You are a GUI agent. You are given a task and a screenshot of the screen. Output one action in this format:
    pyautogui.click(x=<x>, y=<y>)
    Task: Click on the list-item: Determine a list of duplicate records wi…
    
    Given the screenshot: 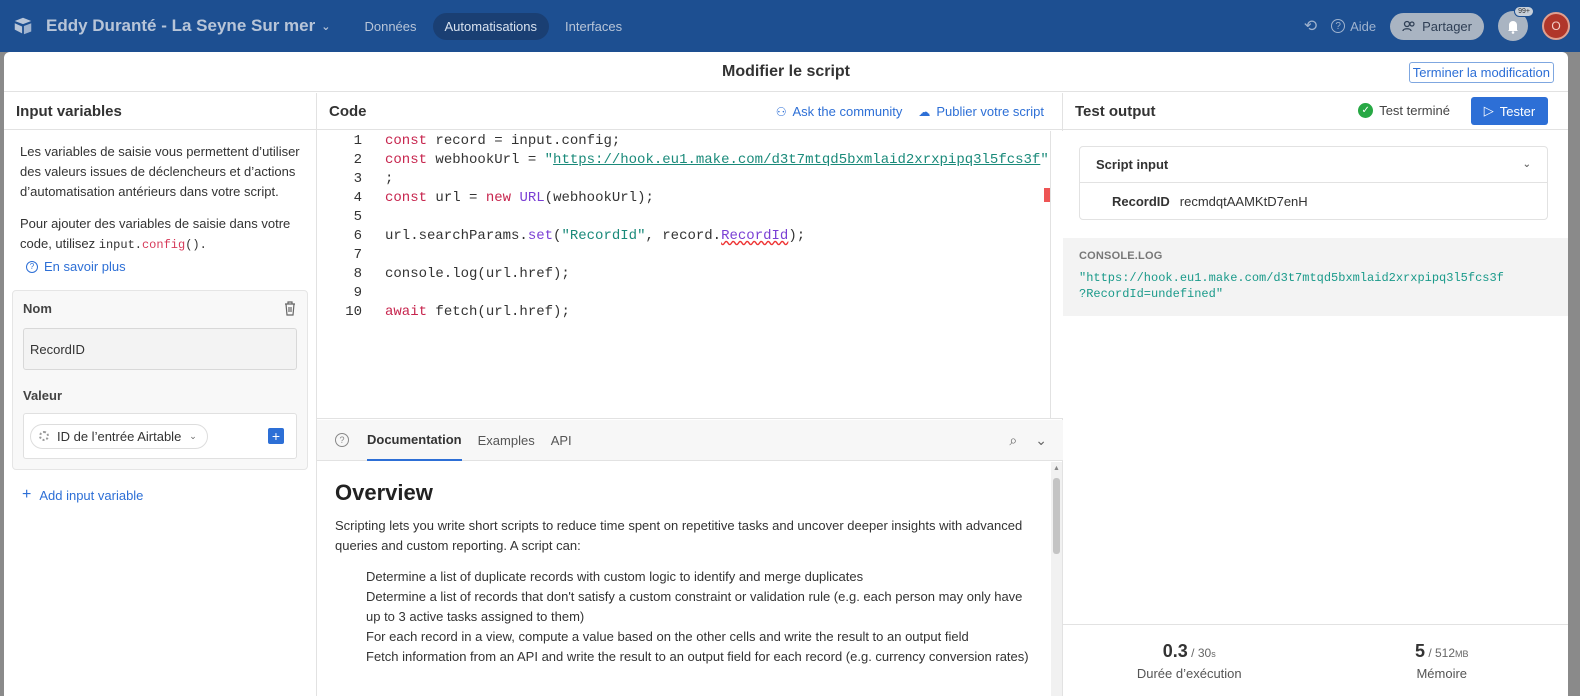 What is the action you would take?
    pyautogui.click(x=615, y=576)
    